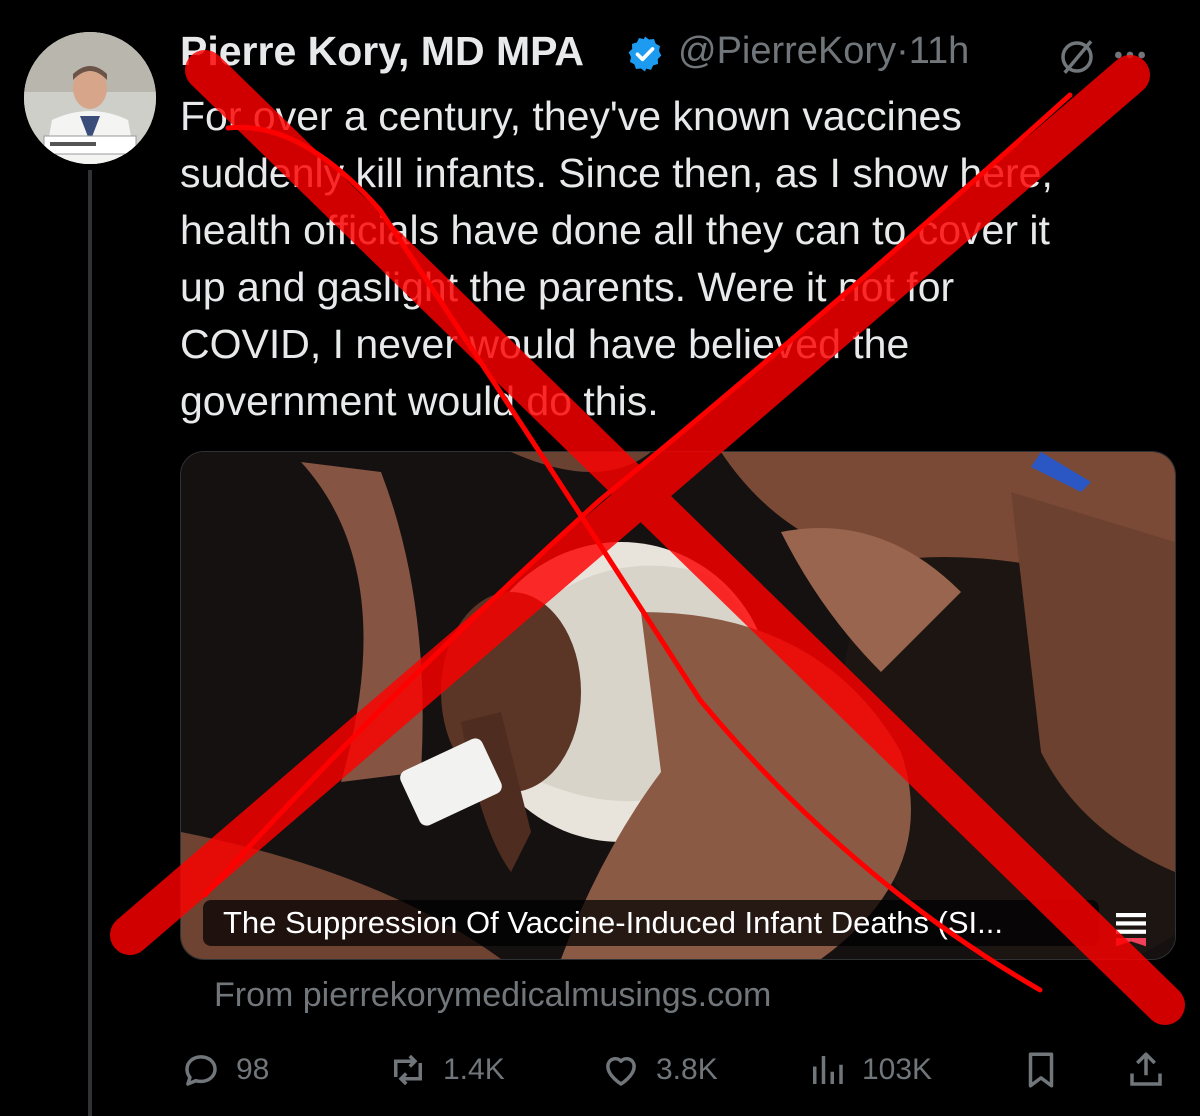  I want to click on article-icon, so click(1131, 930).